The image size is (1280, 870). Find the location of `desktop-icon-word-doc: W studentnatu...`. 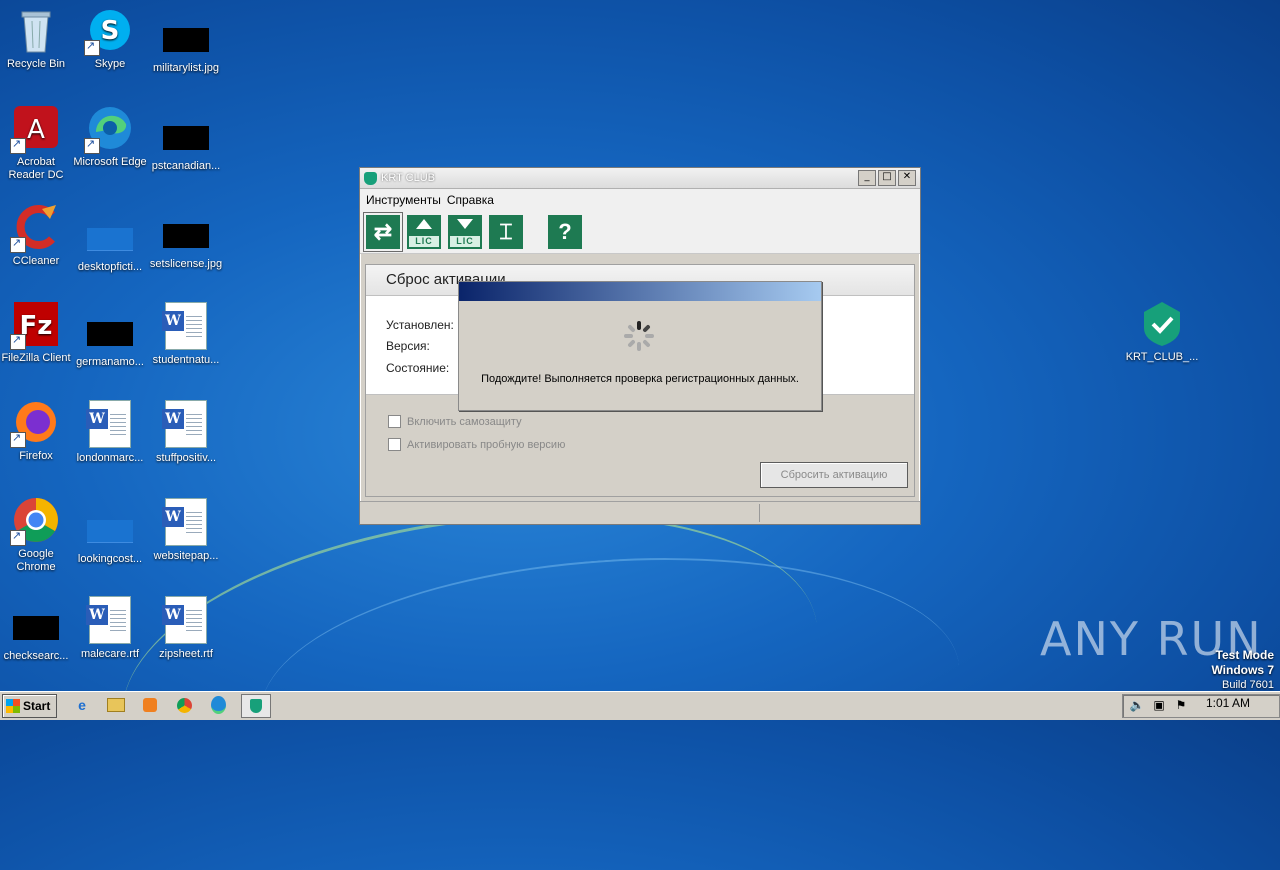

desktop-icon-word-doc: W studentnatu... is located at coordinates (186, 334).